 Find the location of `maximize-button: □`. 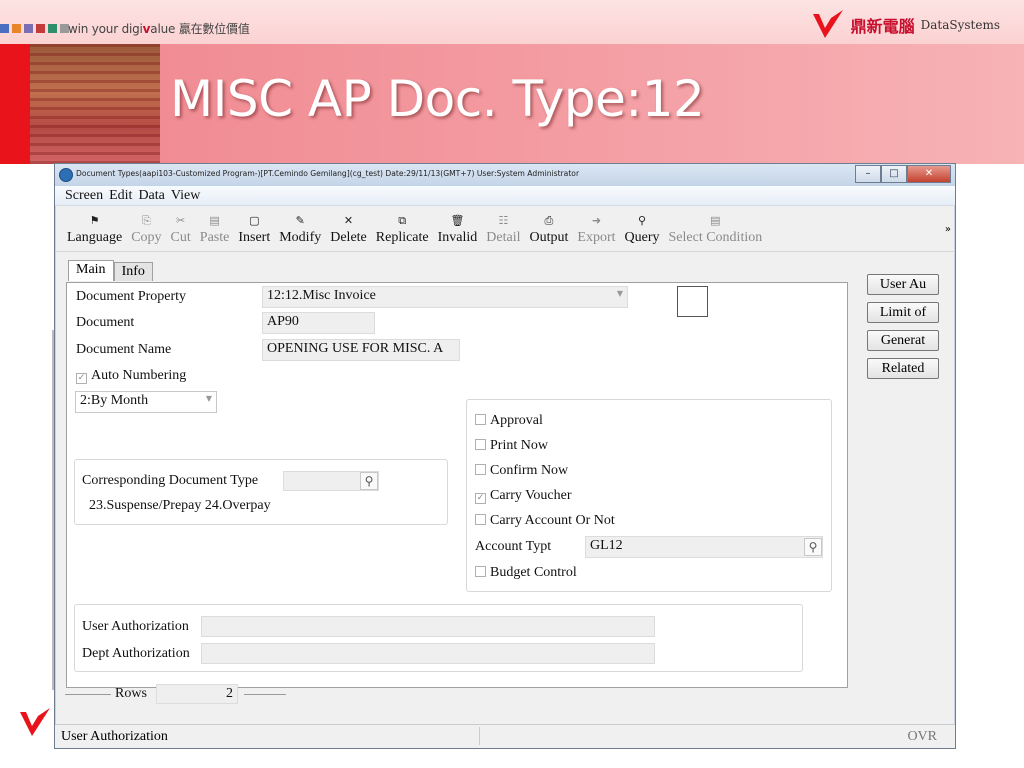

maximize-button: □ is located at coordinates (894, 174).